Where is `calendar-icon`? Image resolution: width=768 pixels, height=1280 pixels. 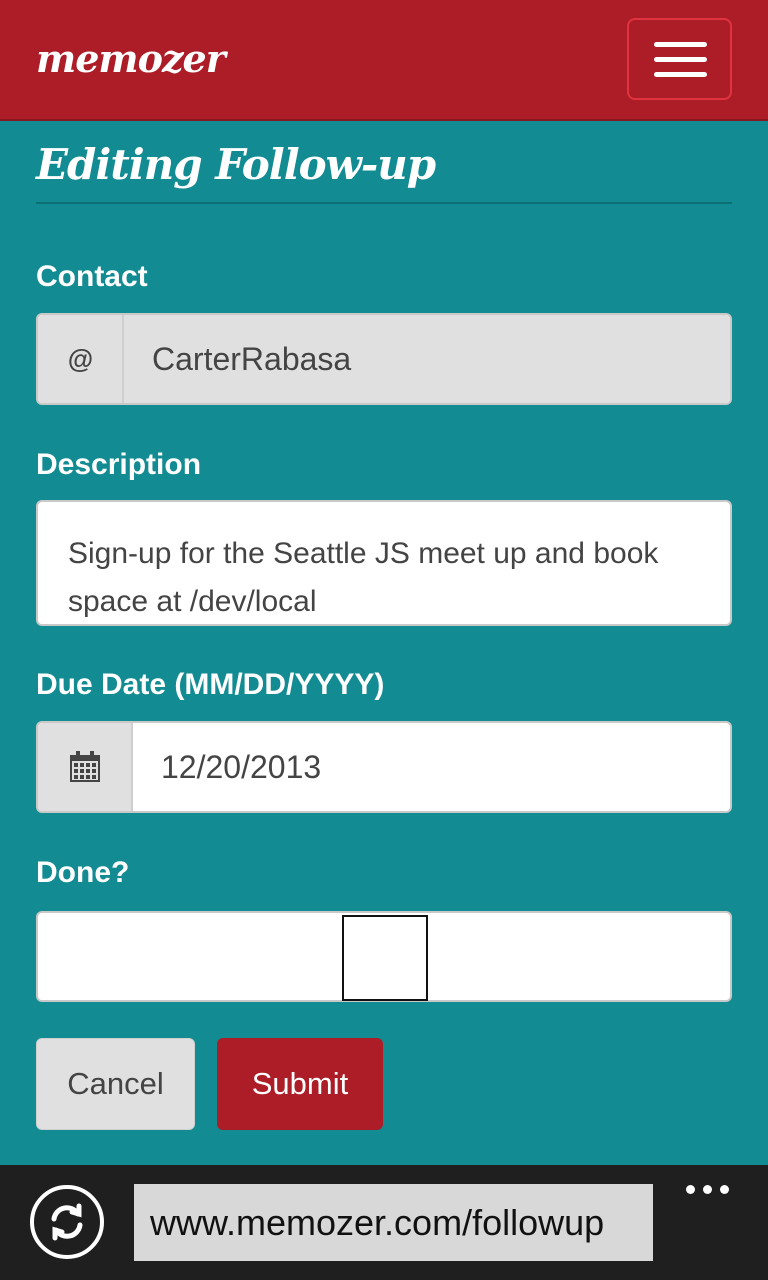
calendar-icon is located at coordinates (85, 767).